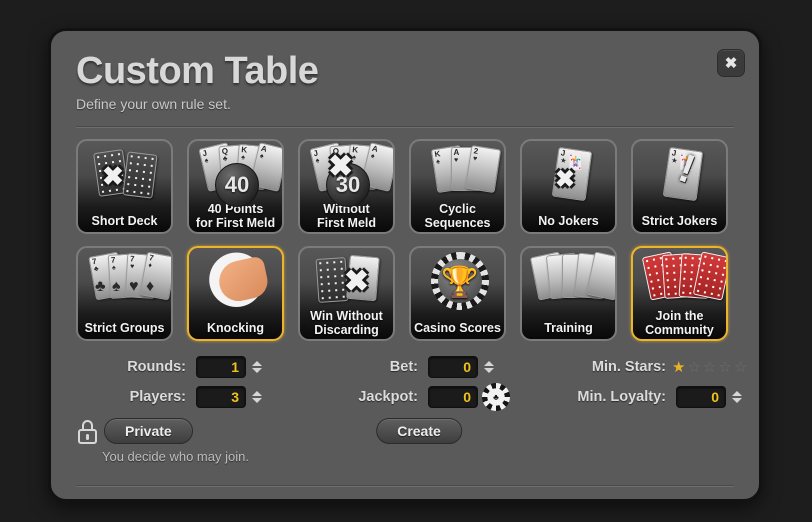  Describe the element at coordinates (403, 367) in the screenshot. I see `bet-label: Bet:` at that location.